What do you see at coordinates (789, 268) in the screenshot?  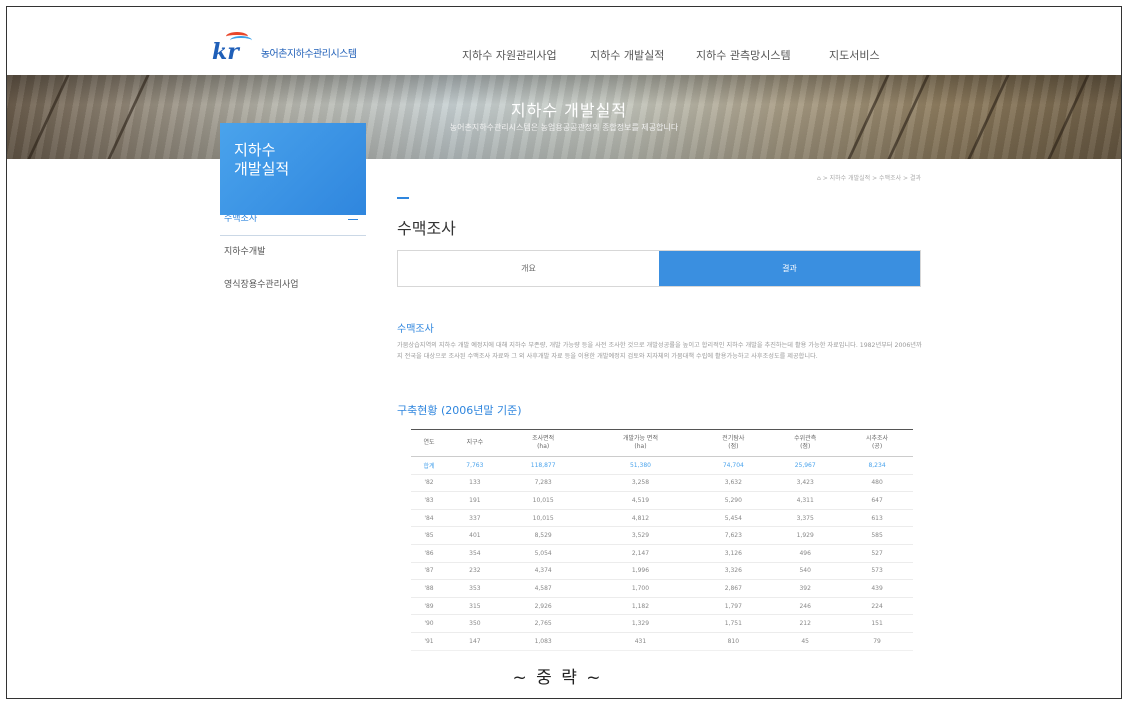 I see `tab-results: 결과` at bounding box center [789, 268].